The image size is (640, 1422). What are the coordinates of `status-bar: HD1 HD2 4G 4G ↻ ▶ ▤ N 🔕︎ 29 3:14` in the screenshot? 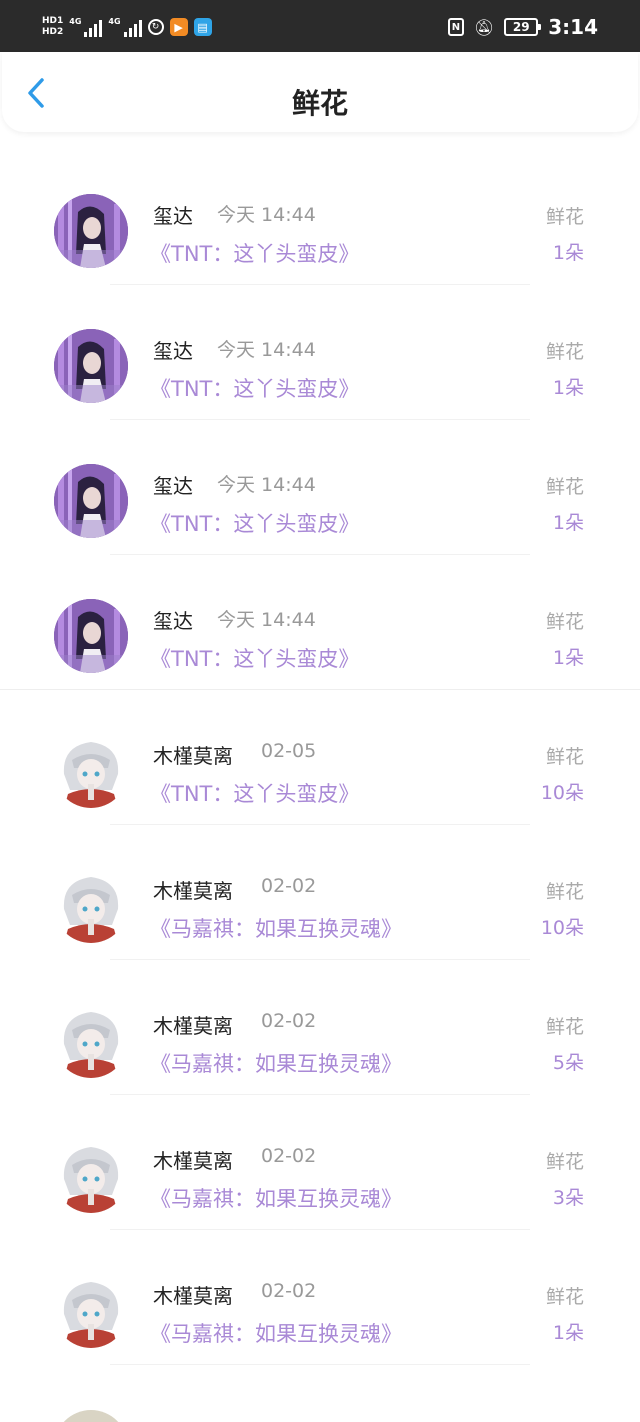 It's located at (320, 26).